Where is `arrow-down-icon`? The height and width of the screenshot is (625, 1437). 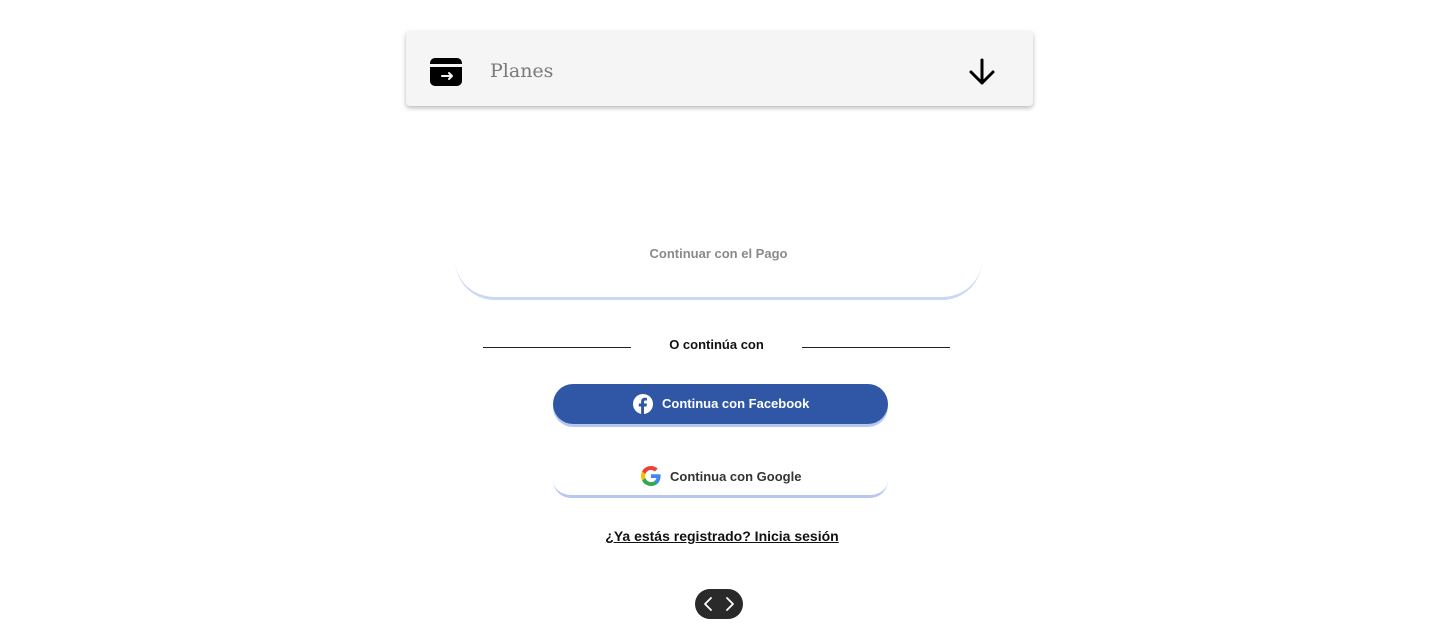
arrow-down-icon is located at coordinates (982, 72).